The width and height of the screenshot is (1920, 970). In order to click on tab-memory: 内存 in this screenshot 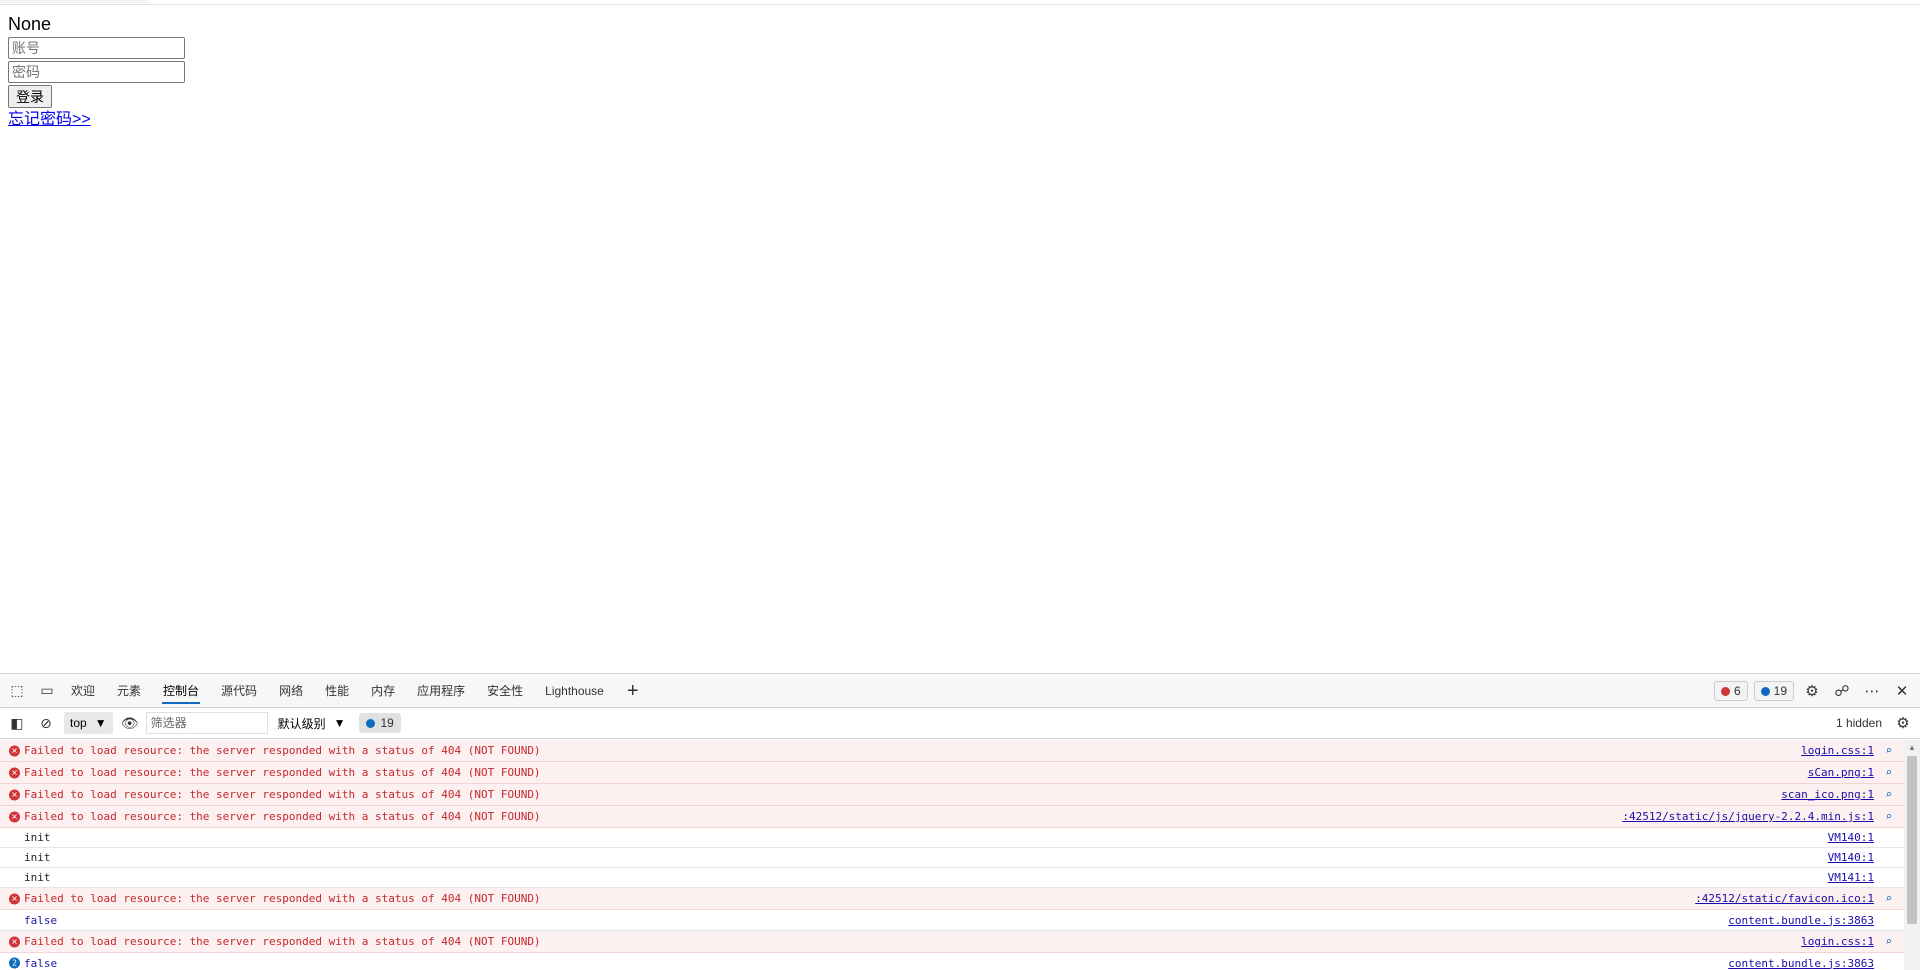, I will do `click(383, 691)`.